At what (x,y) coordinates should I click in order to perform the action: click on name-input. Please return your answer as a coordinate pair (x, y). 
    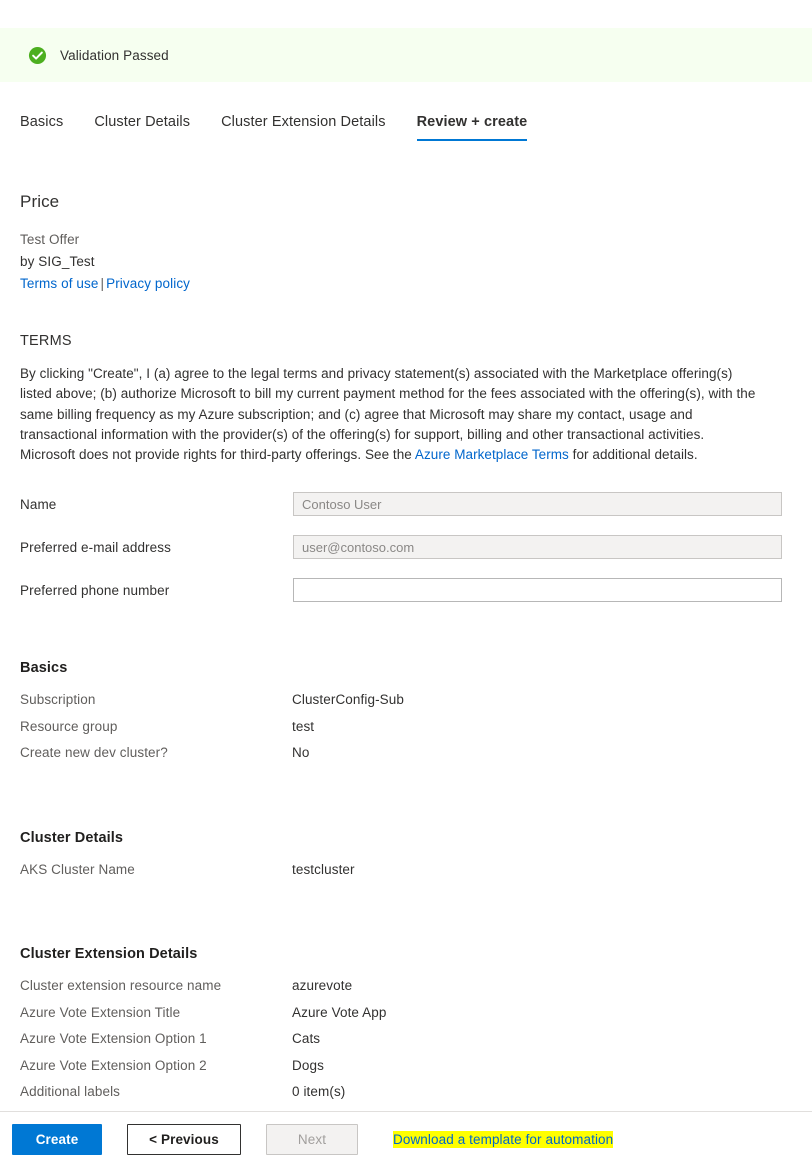
    Looking at the image, I should click on (537, 504).